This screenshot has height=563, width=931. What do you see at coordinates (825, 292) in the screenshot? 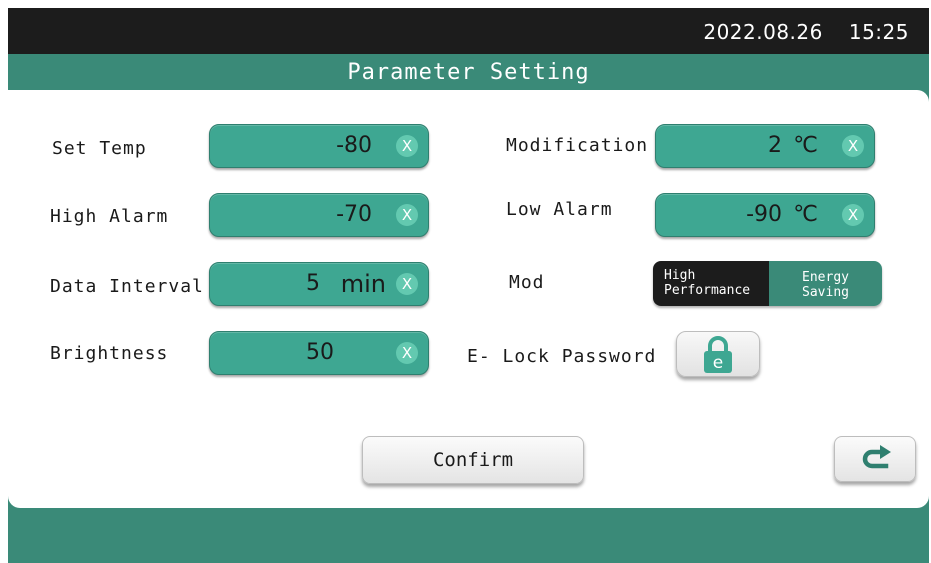
I see `mode-option-line: Saving` at bounding box center [825, 292].